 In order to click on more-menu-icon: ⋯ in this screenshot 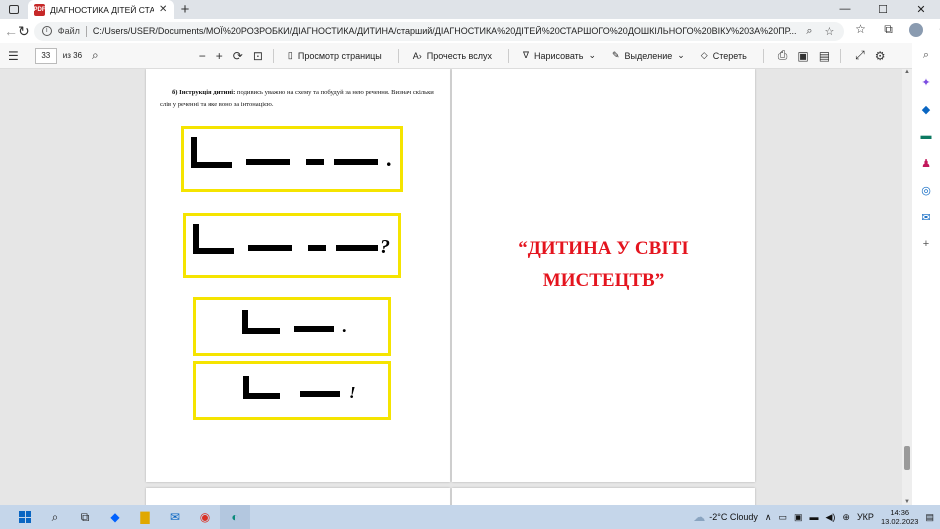, I will do `click(936, 31)`.